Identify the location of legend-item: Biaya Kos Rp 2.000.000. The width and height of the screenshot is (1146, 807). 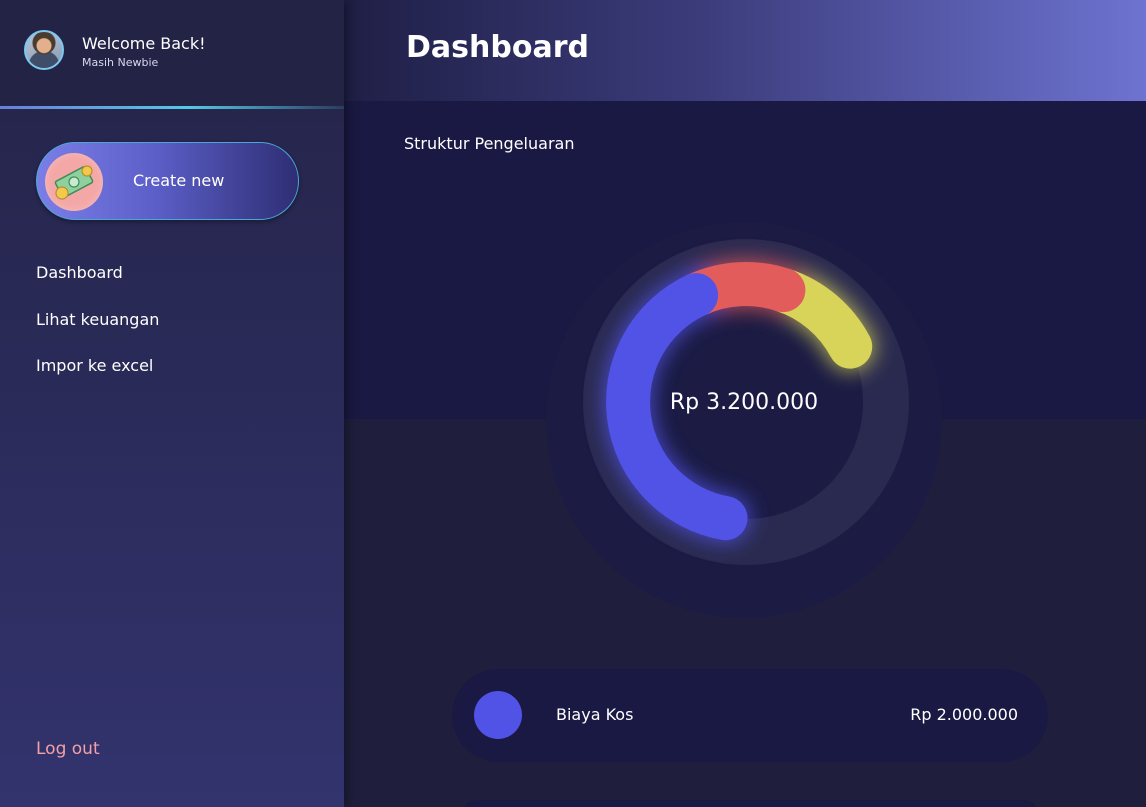
(750, 715).